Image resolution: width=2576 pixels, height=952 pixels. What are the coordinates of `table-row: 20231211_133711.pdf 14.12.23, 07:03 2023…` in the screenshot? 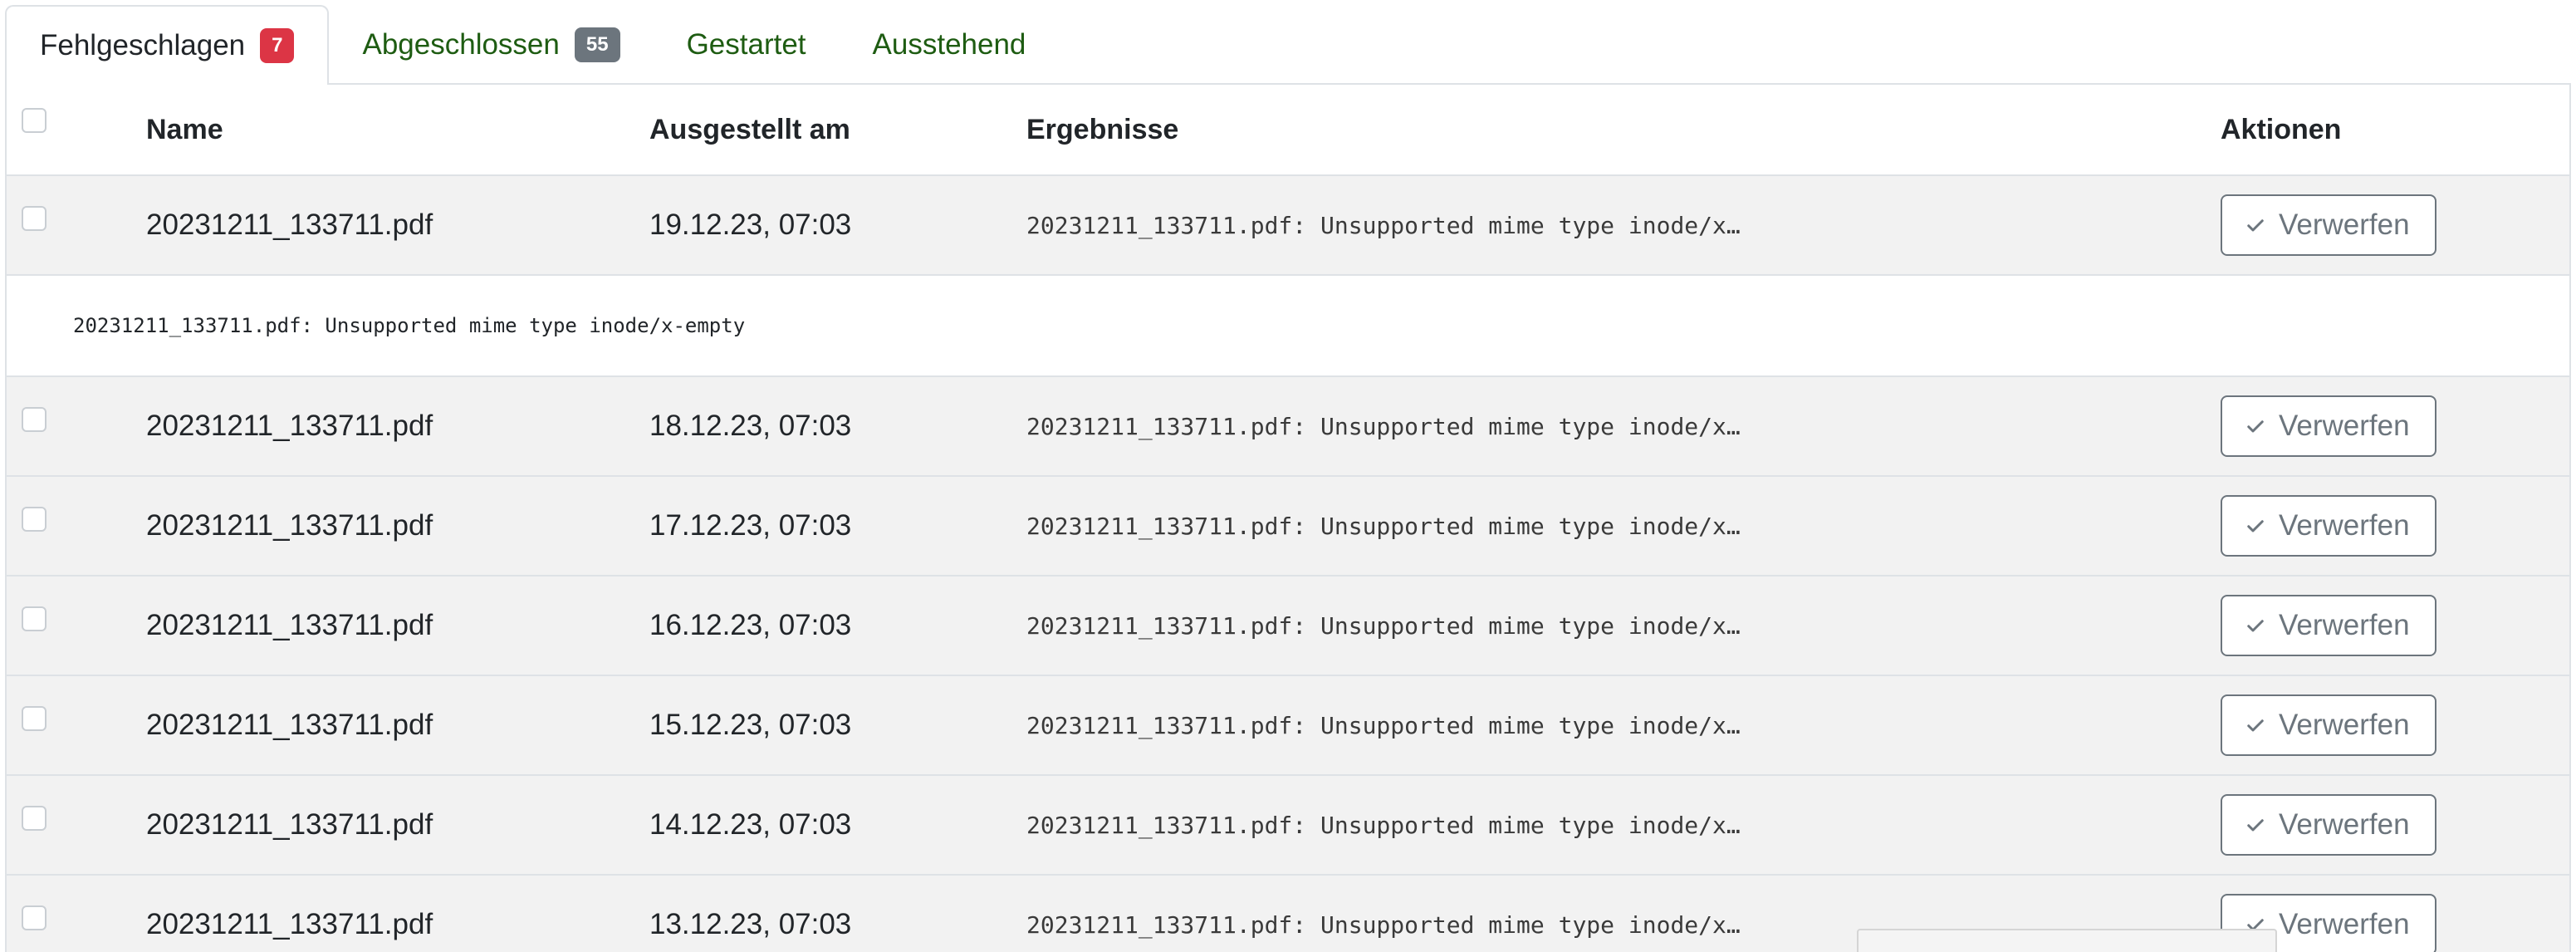 It's located at (1288, 826).